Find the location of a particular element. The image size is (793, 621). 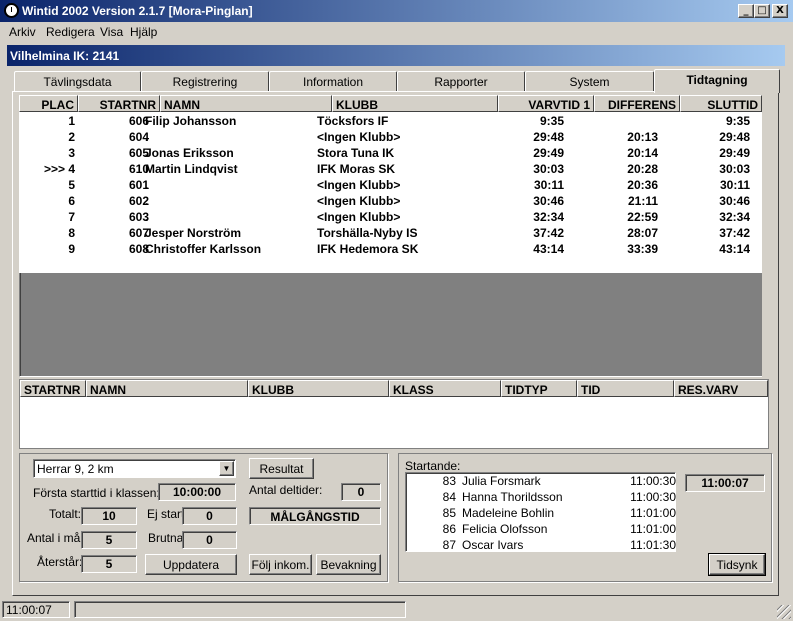

cell-startnr: 608 is located at coordinates (138, 249).